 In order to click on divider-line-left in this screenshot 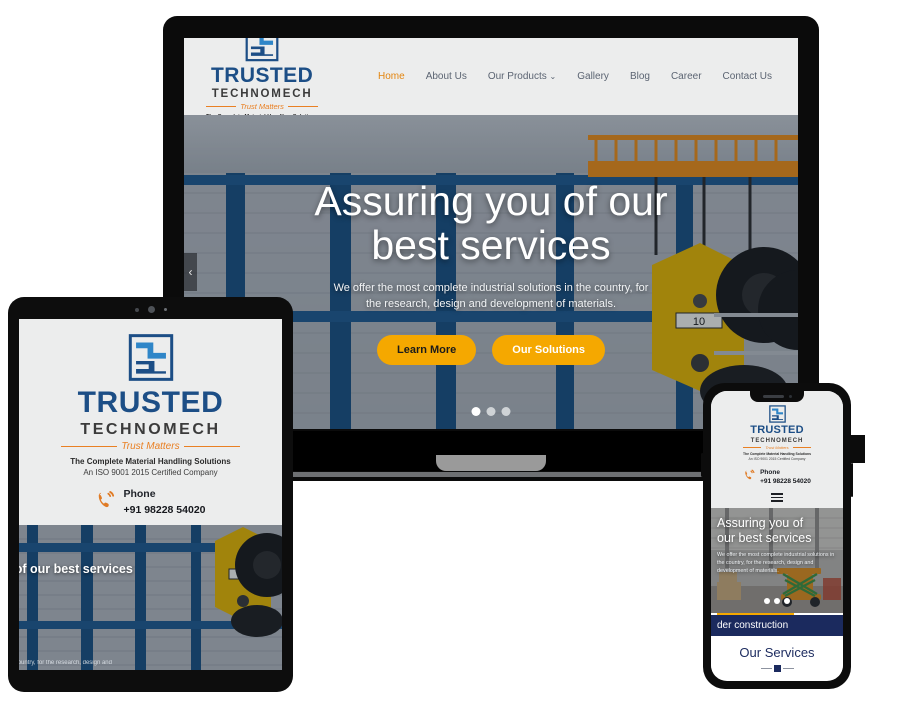, I will do `click(766, 668)`.